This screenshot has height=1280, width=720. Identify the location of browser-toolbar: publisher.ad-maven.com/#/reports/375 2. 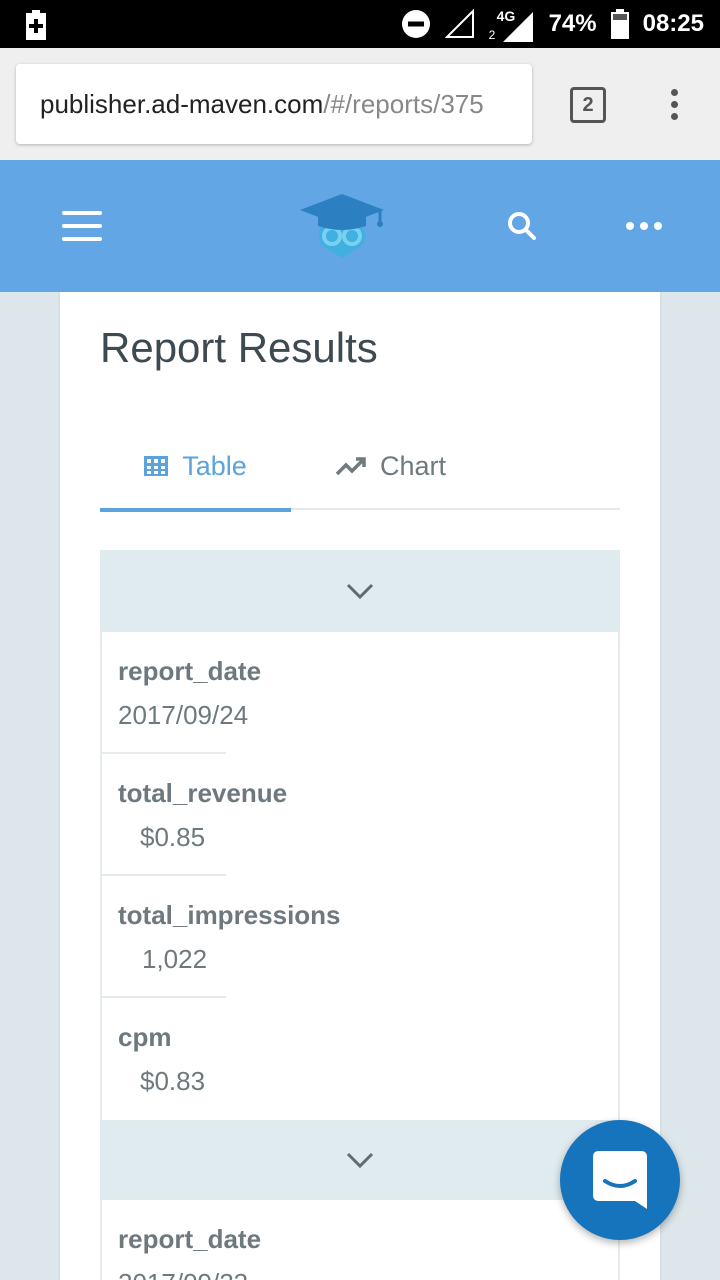
(360, 104).